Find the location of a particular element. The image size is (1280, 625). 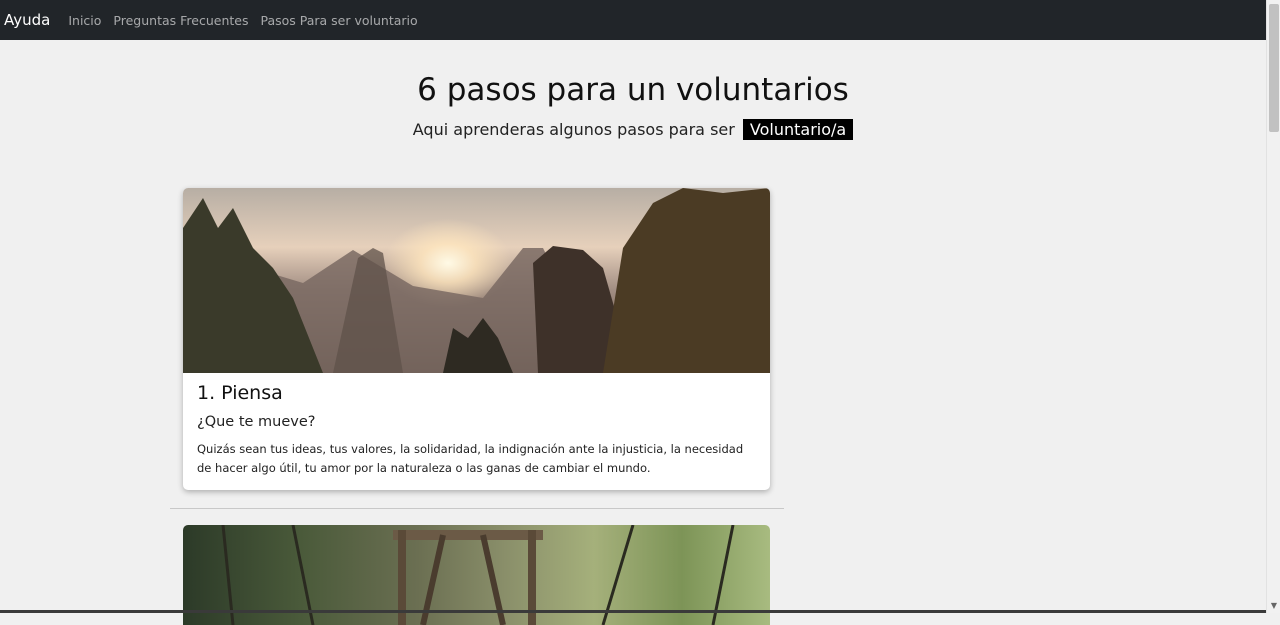

subtitle-text: Aqui aprenderas algunos pasos para ser is located at coordinates (573, 129).